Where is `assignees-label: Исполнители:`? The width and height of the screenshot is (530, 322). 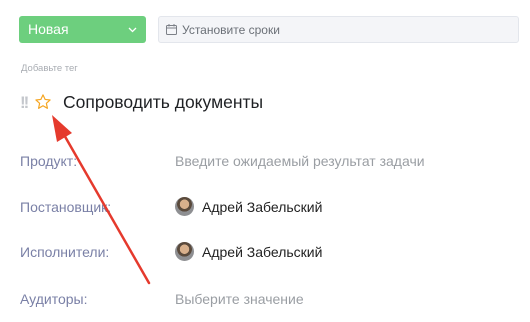
assignees-label: Исполнители: is located at coordinates (65, 252).